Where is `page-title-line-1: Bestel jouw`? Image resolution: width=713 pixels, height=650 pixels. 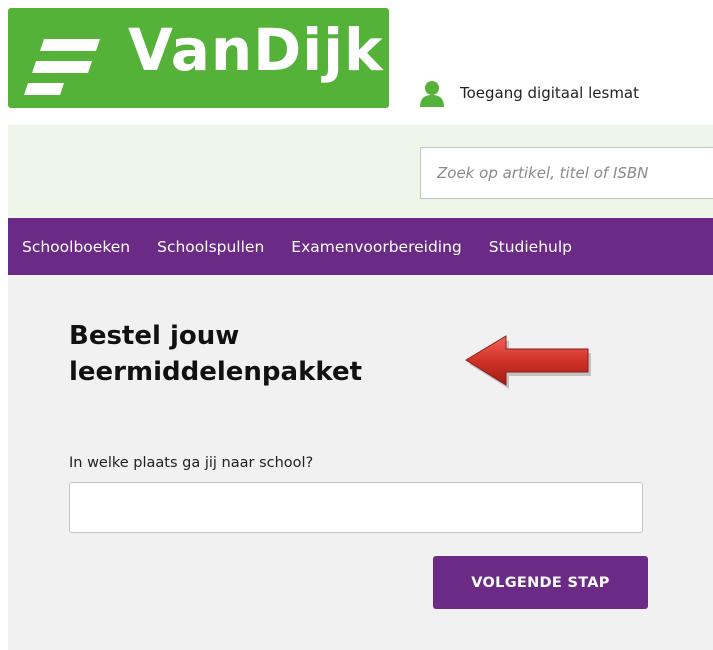
page-title-line-1: Bestel jouw is located at coordinates (154, 336).